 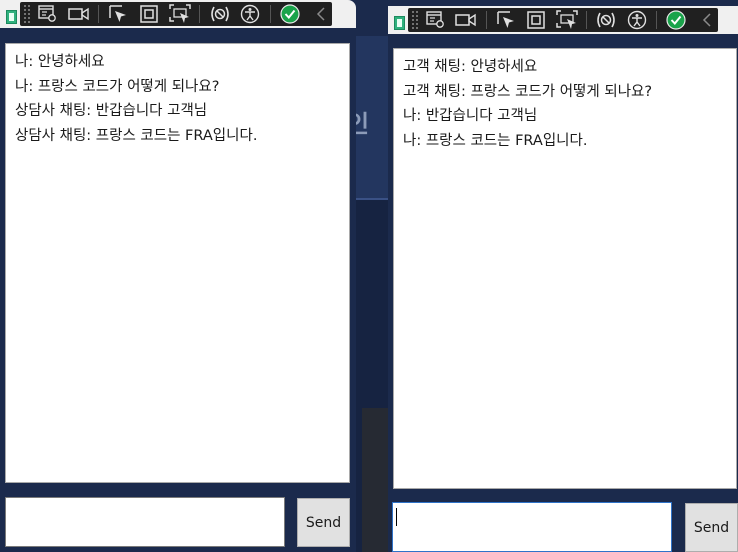 What do you see at coordinates (470, 116) in the screenshot?
I see `chat-message: 나: 반갑습니다 고객님` at bounding box center [470, 116].